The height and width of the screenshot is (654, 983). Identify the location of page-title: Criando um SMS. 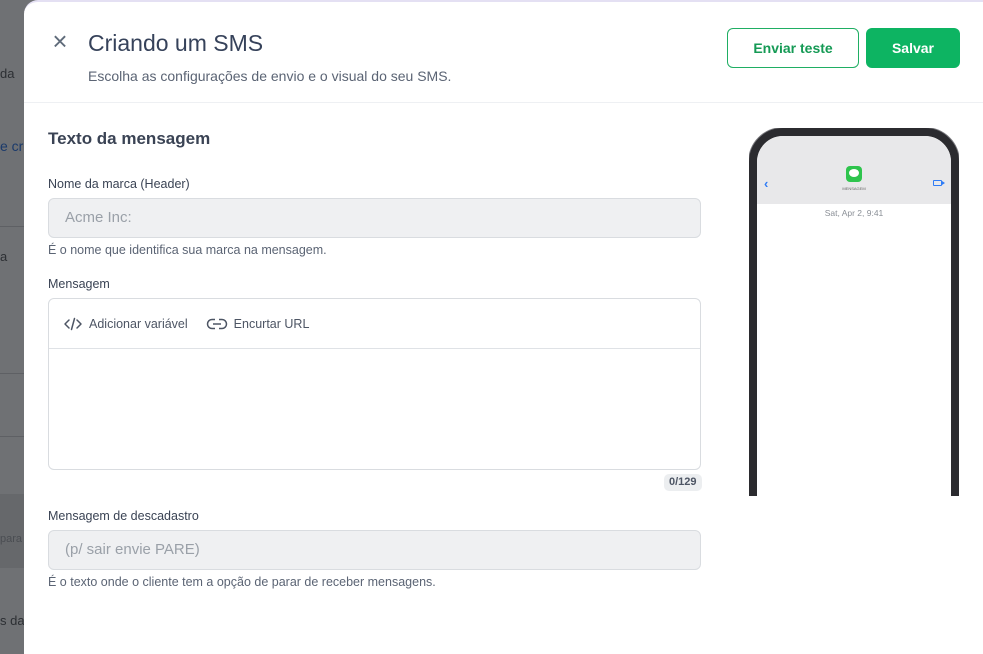
(176, 43).